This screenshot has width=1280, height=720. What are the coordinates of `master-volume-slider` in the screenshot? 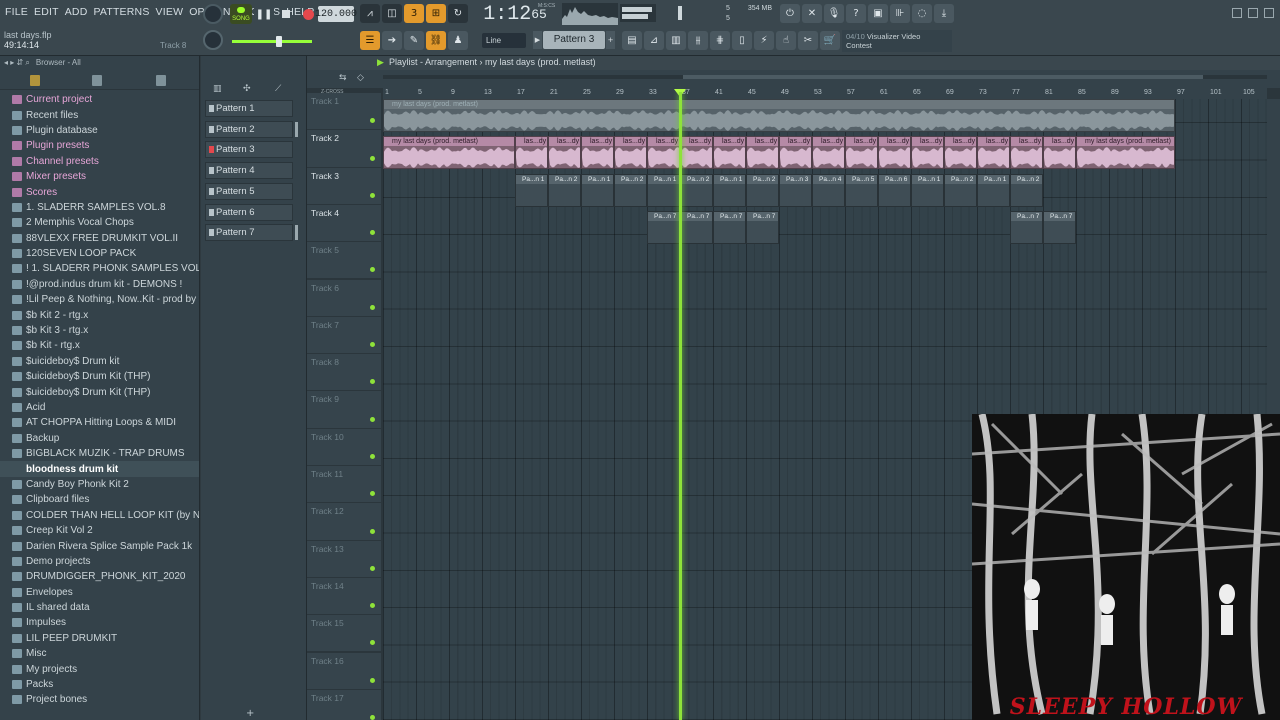 It's located at (272, 41).